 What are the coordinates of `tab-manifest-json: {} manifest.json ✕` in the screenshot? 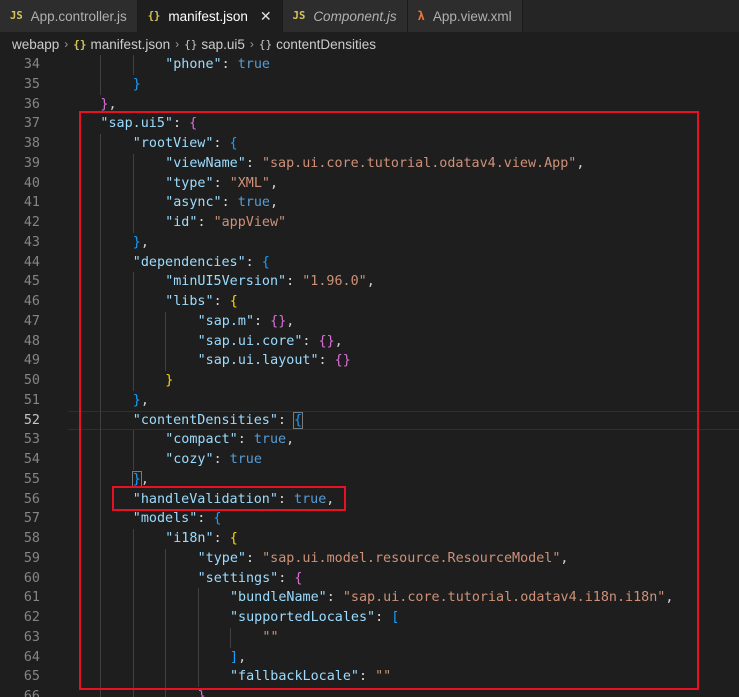 It's located at (210, 16).